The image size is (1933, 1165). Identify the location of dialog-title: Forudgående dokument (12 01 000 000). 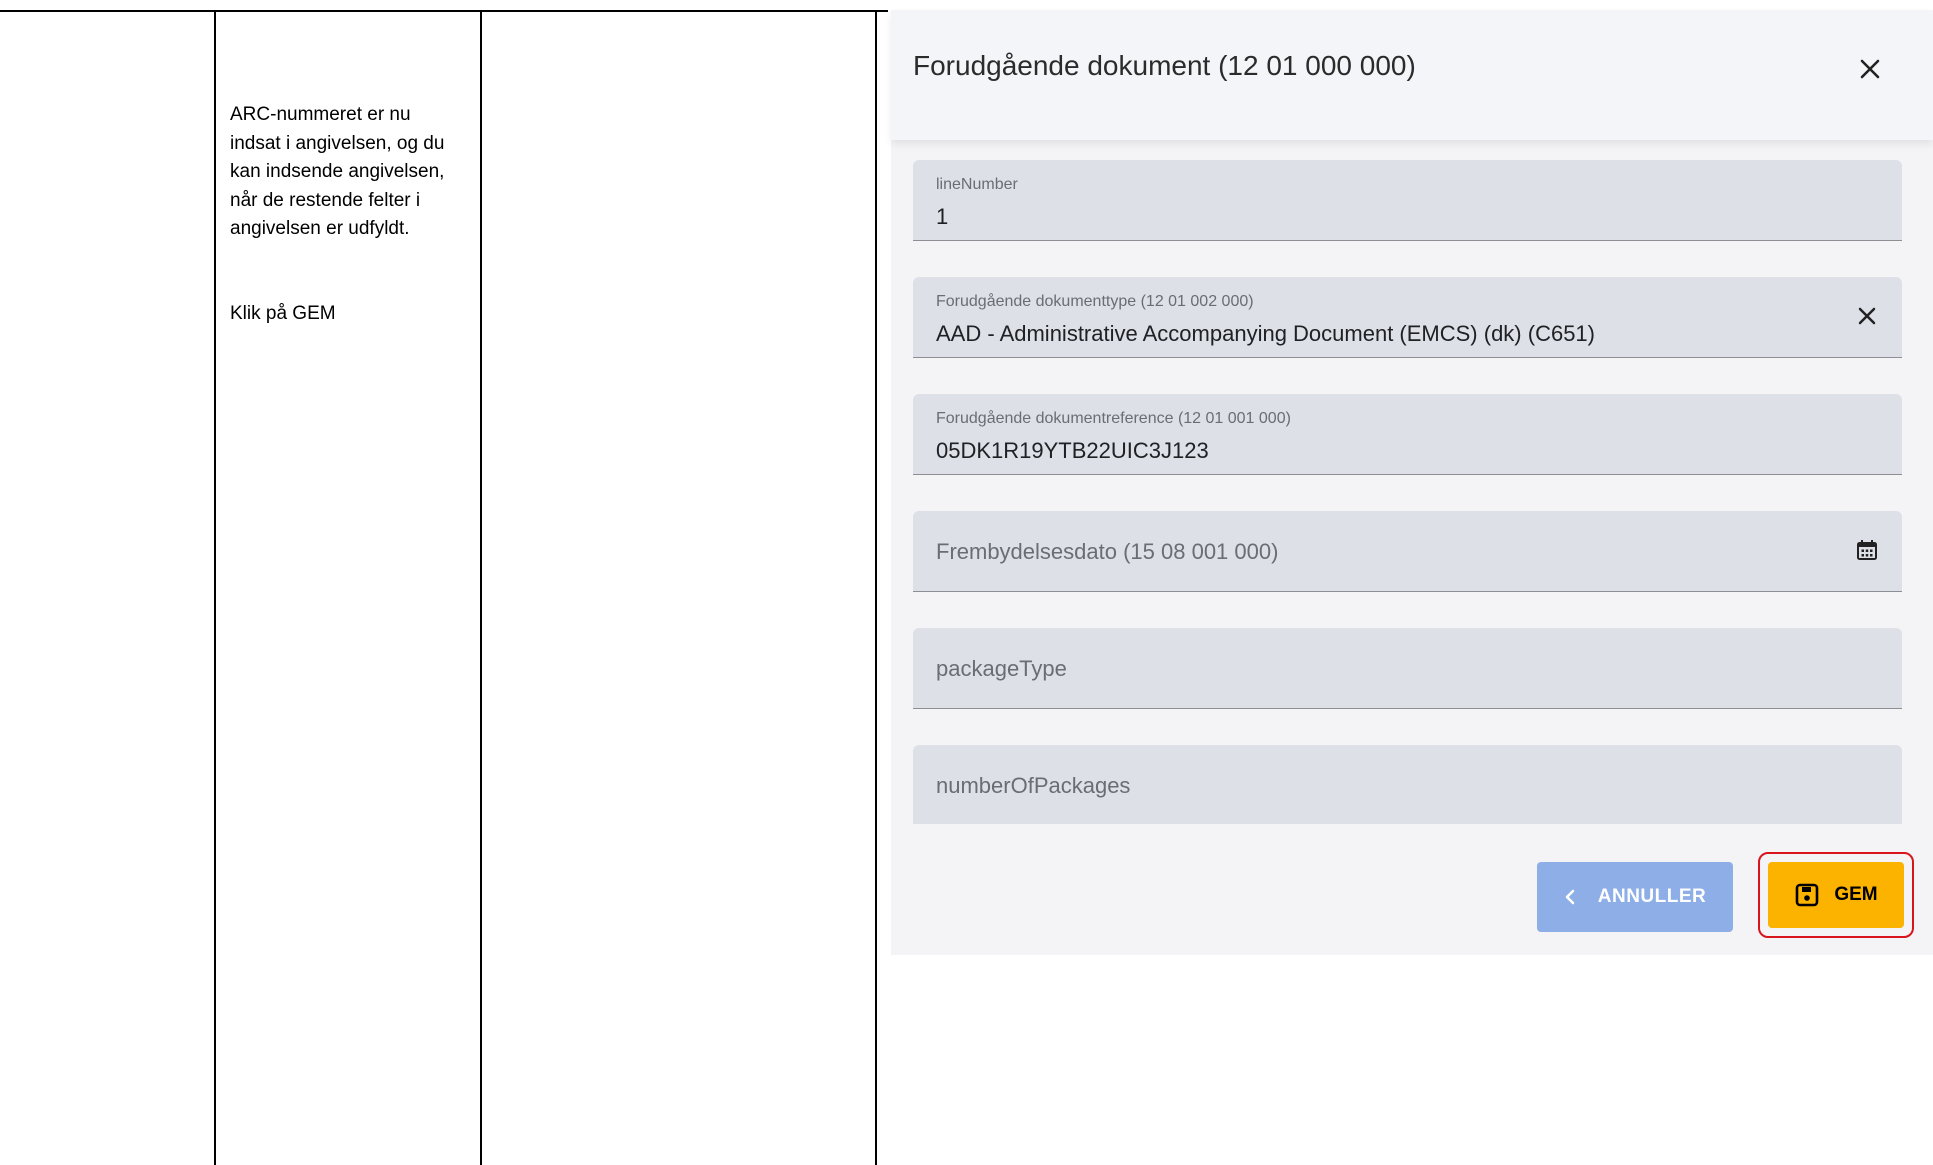
(1164, 65).